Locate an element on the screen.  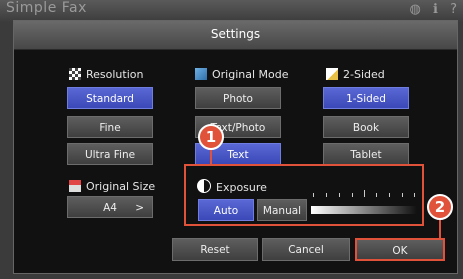
resolution-ultra-fine-button: Ultra Fine is located at coordinates (110, 154).